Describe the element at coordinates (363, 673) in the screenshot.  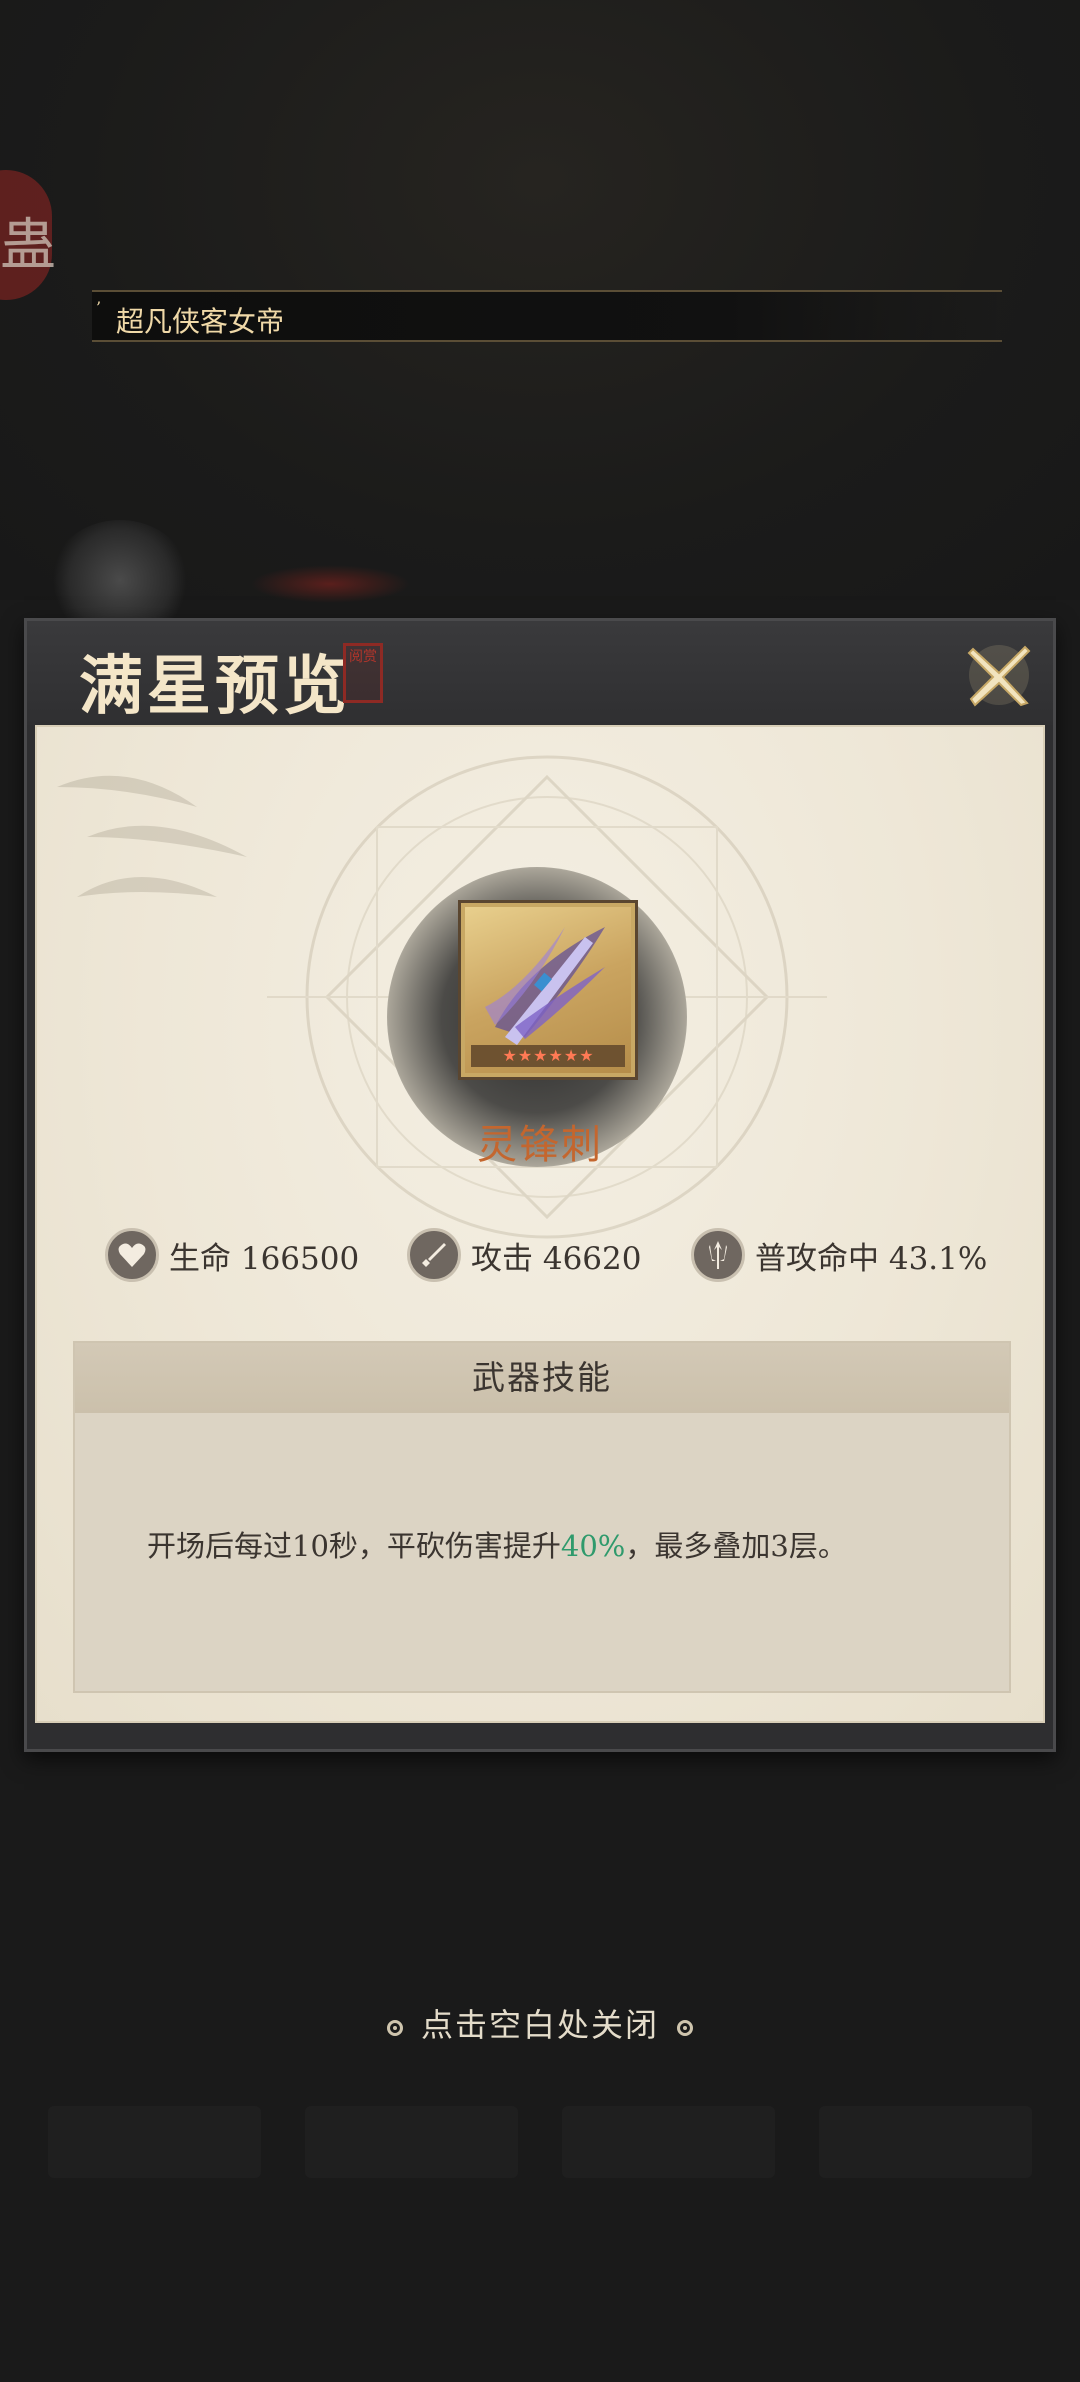
I see `title-seal: 阅赏` at that location.